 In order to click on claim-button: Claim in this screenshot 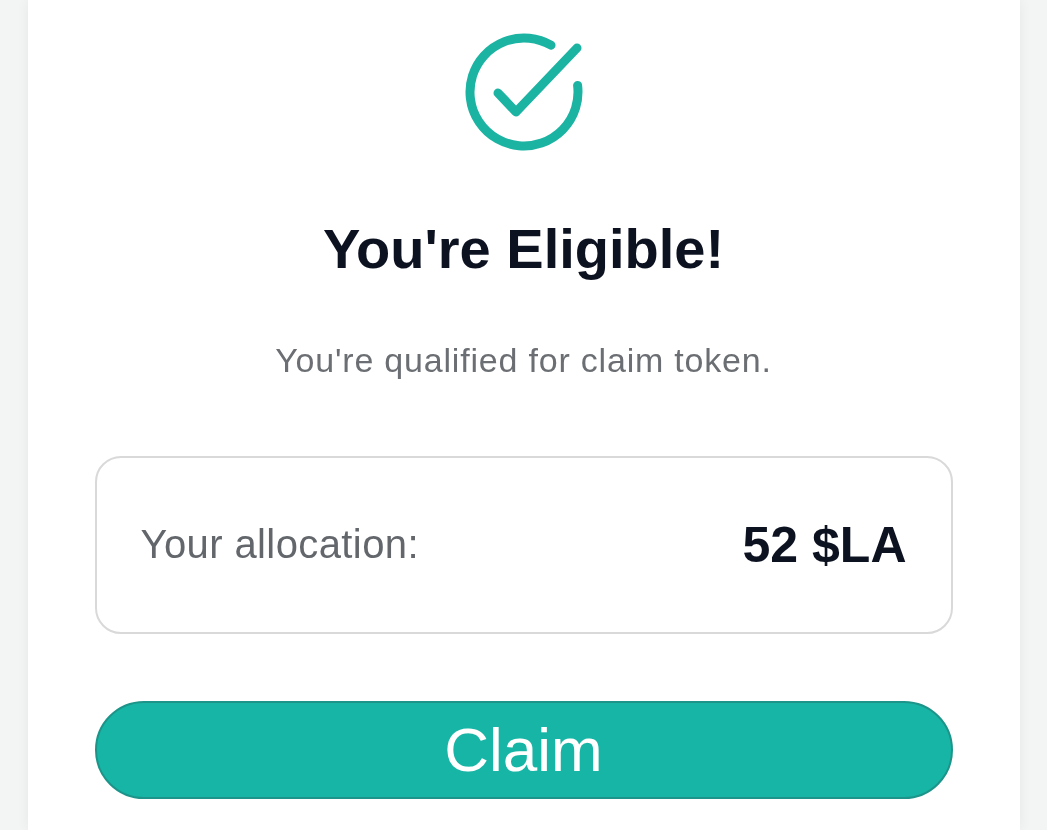, I will do `click(523, 750)`.